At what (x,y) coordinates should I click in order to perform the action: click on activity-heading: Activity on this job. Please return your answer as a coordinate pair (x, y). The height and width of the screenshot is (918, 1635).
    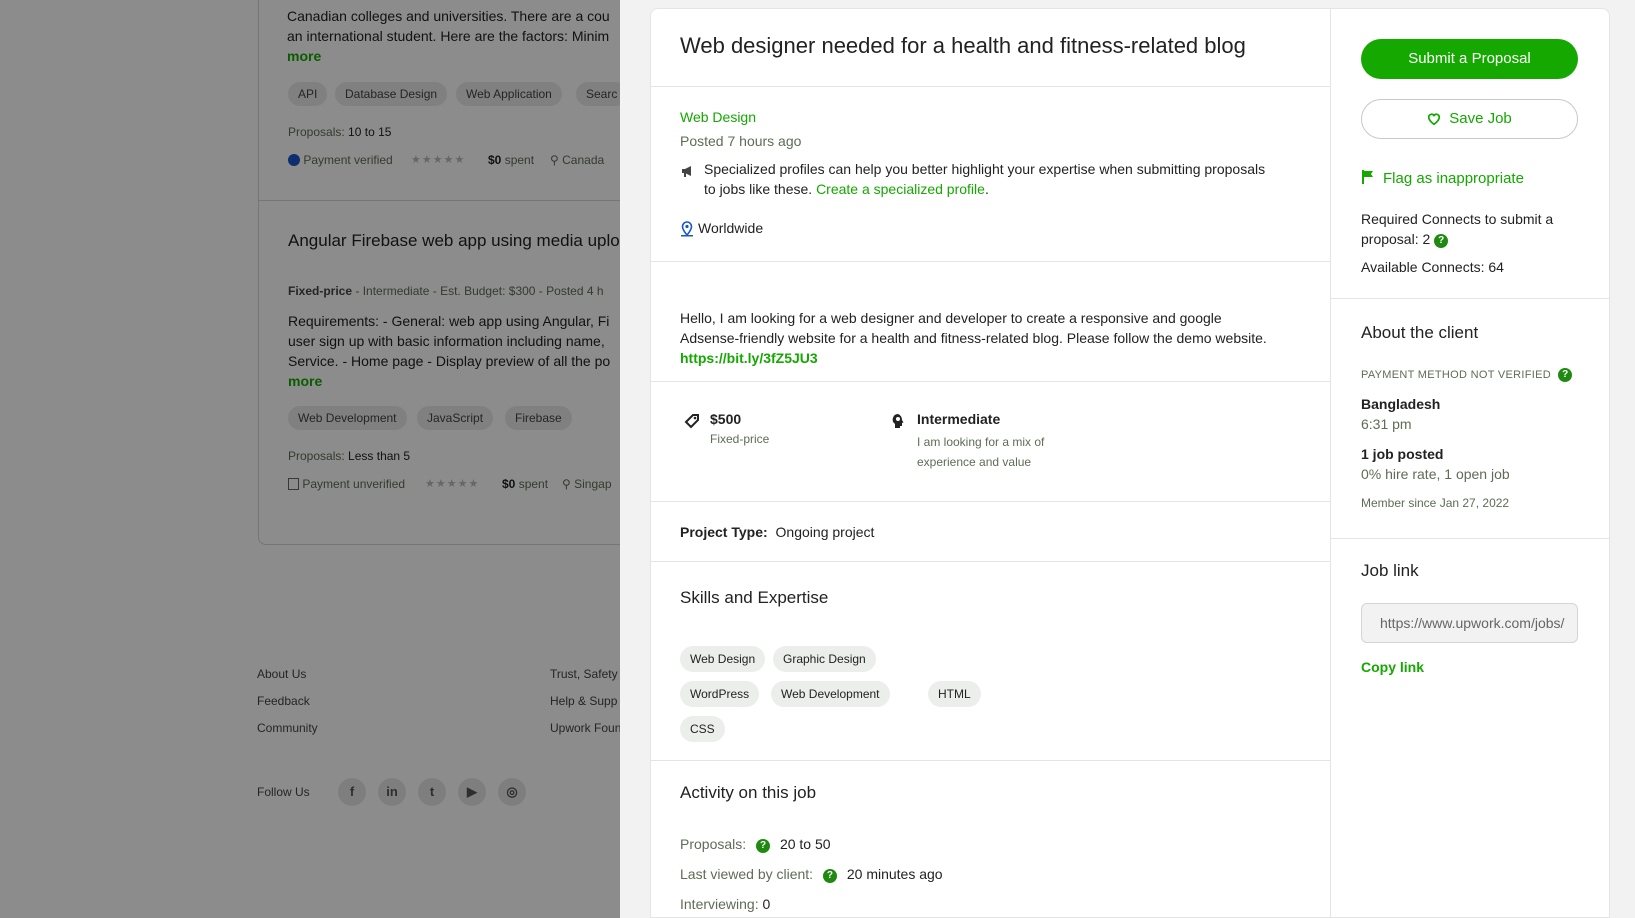
    Looking at the image, I should click on (748, 792).